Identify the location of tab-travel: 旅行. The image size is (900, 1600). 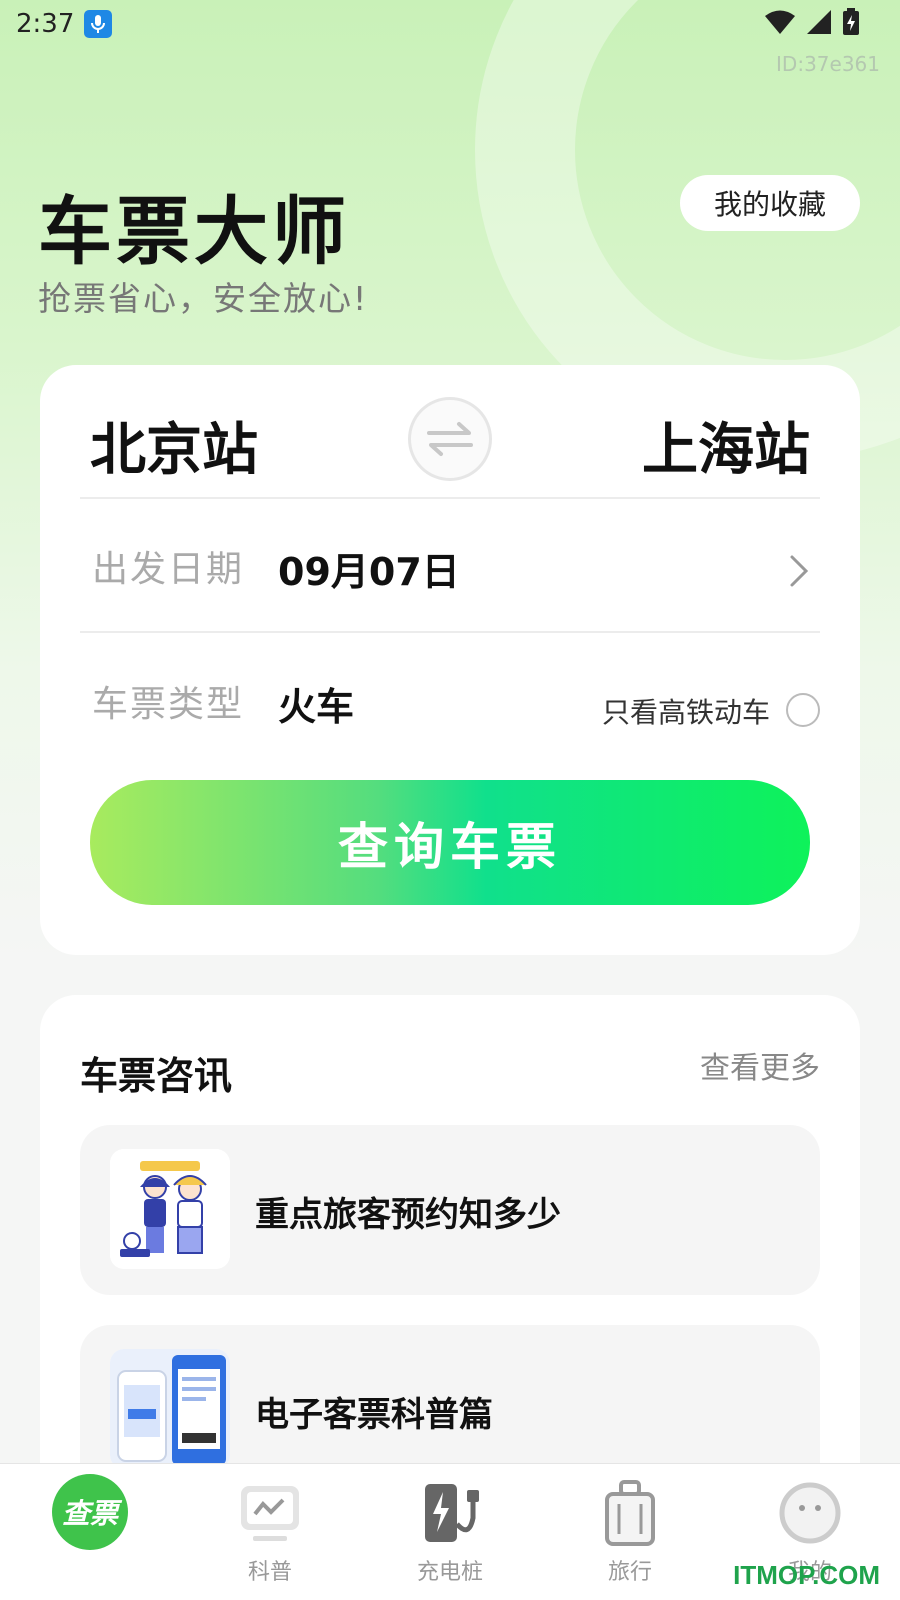
(630, 1532).